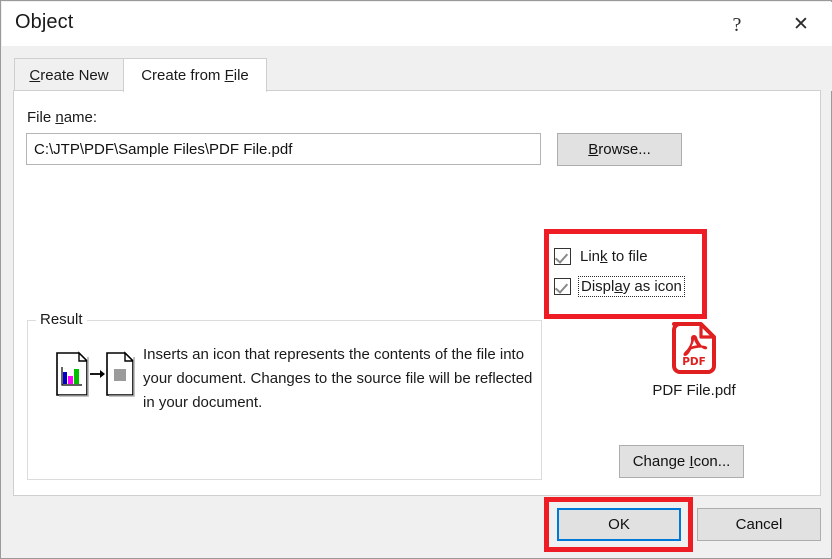  What do you see at coordinates (95, 374) in the screenshot?
I see `document-to-icon-illustration` at bounding box center [95, 374].